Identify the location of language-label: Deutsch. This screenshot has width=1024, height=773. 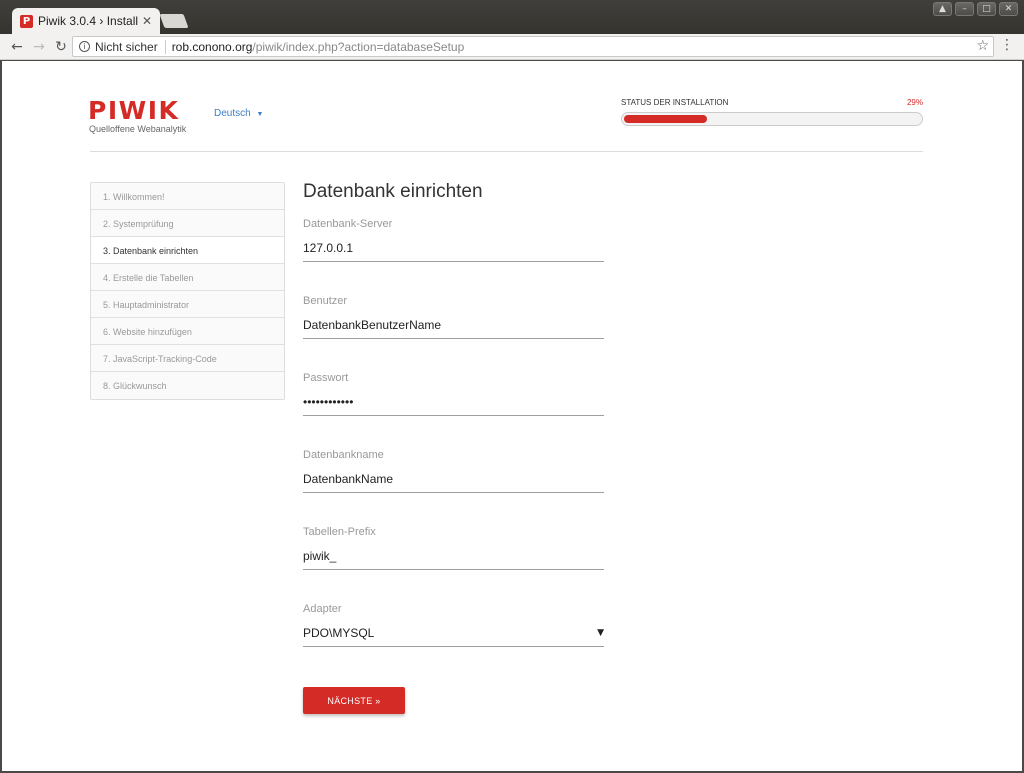
(232, 113).